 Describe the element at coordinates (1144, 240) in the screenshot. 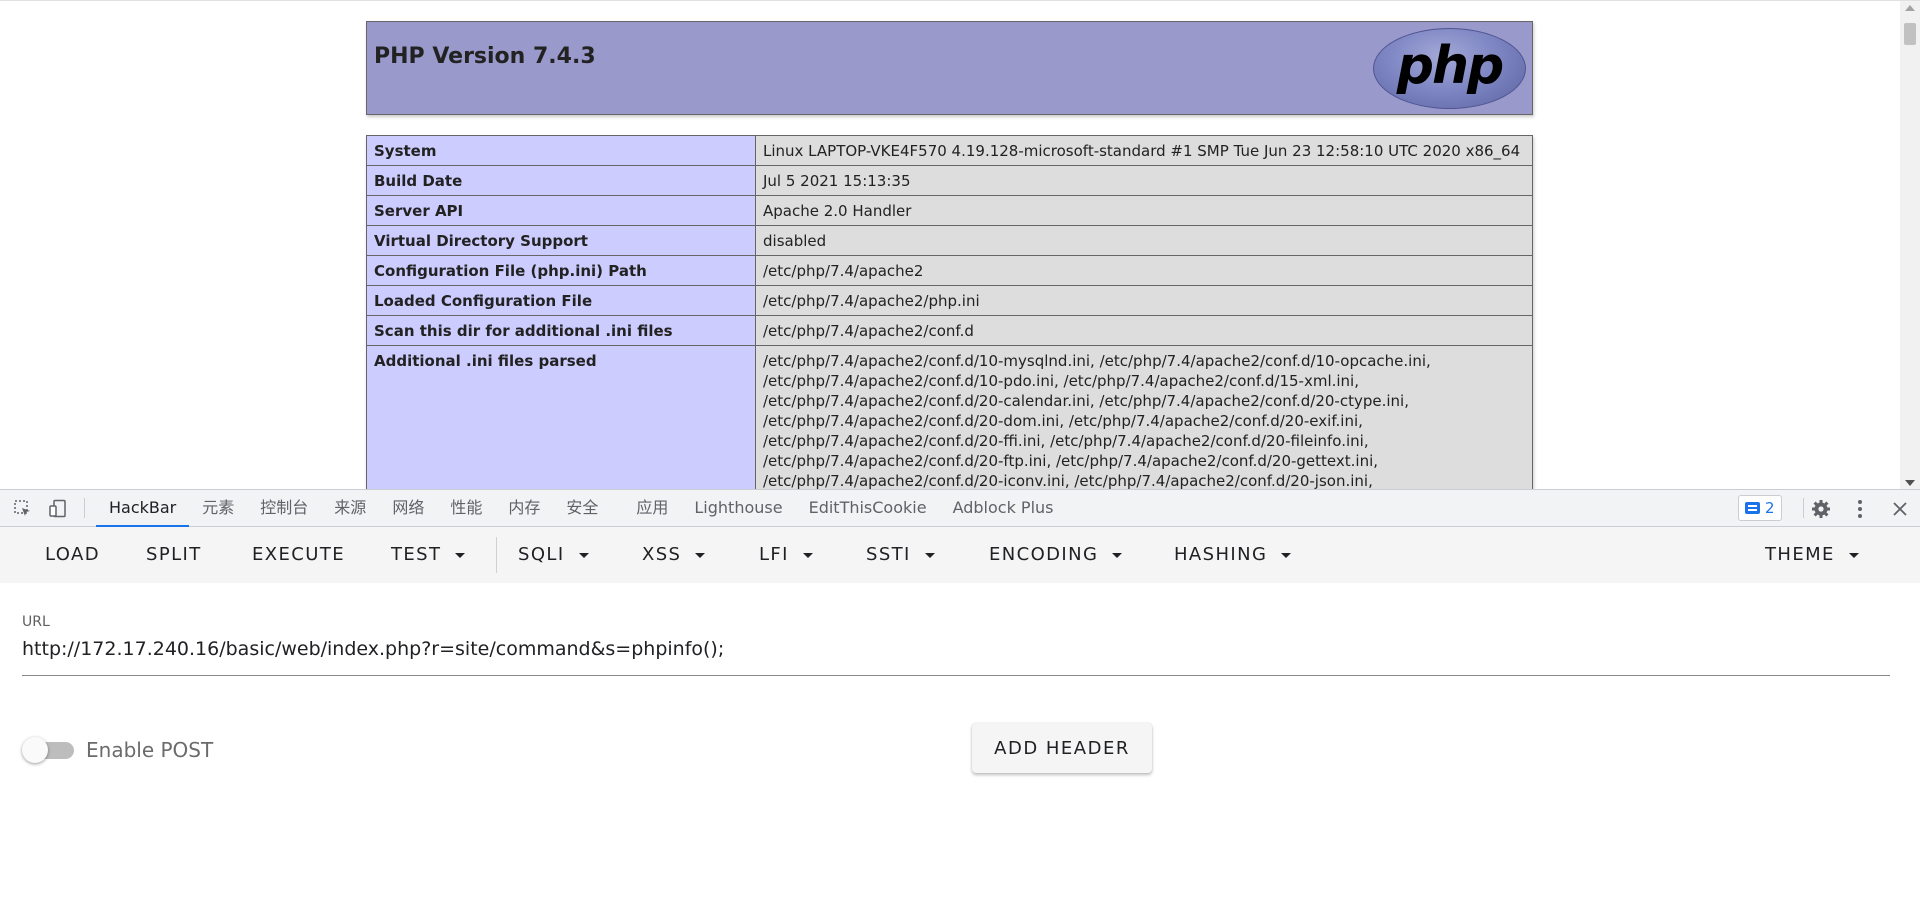

I see `row-value: disabled` at that location.